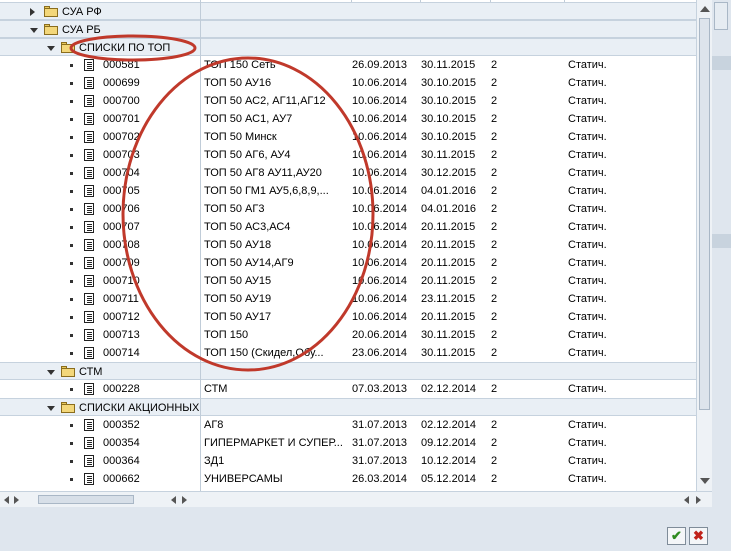  What do you see at coordinates (121, 425) in the screenshot?
I see `item-id: 000352` at bounding box center [121, 425].